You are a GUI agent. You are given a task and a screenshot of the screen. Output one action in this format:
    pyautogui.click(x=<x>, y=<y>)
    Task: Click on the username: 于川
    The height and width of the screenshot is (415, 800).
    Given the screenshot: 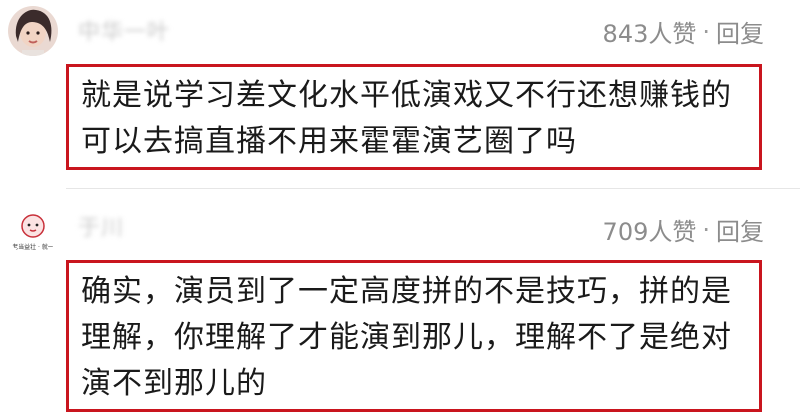 What is the action you would take?
    pyautogui.click(x=101, y=226)
    